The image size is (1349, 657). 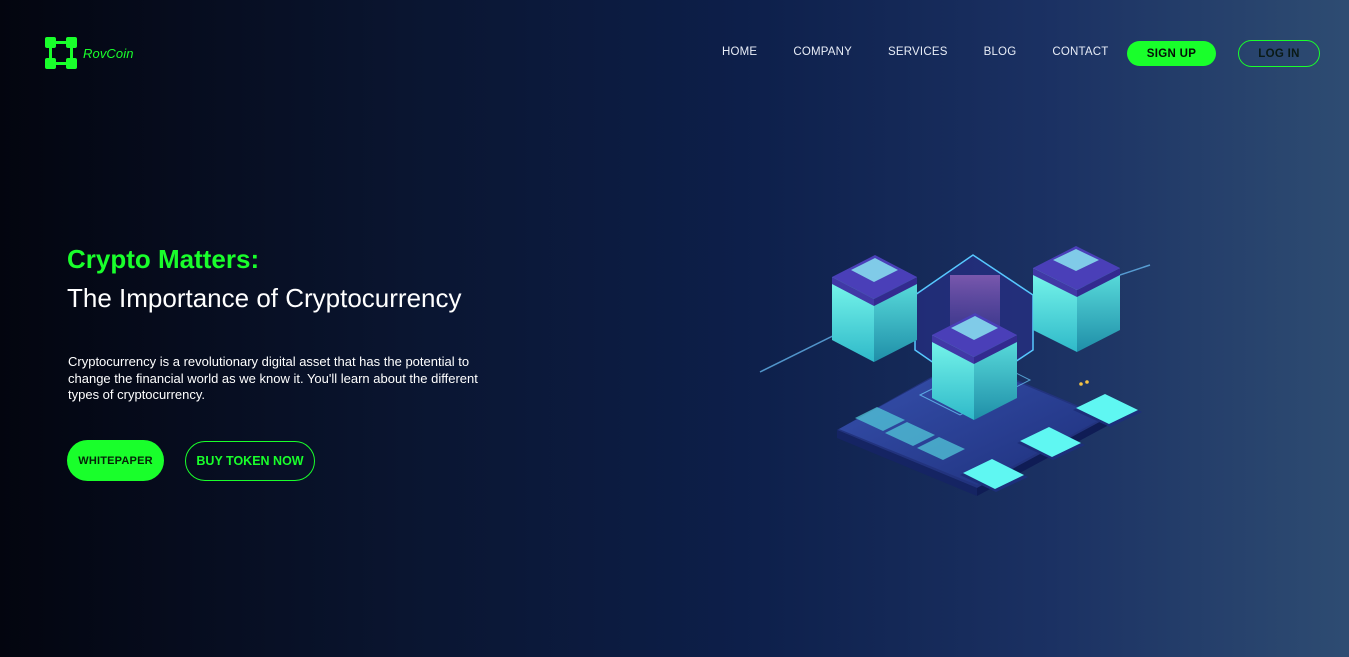 I want to click on nav-item-company: COMPANY, so click(x=822, y=52).